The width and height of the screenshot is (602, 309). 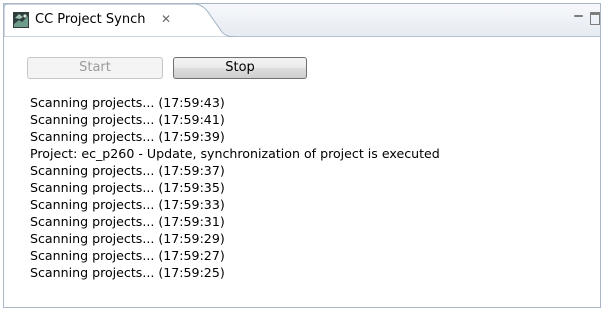 I want to click on log-line: Scanning projects... (17:59:35), so click(x=127, y=187).